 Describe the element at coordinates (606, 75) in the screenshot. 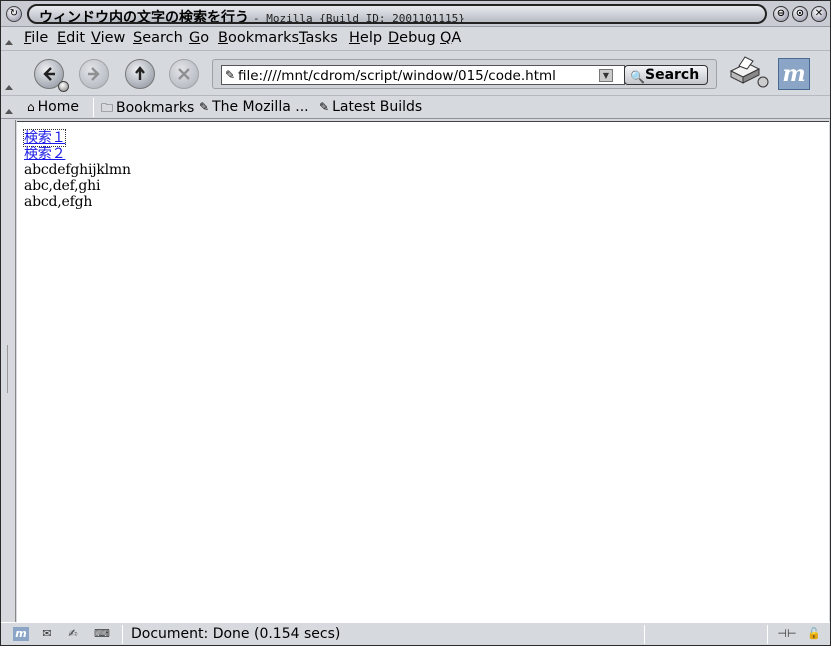

I see `url-dropdown-button: ▼` at that location.